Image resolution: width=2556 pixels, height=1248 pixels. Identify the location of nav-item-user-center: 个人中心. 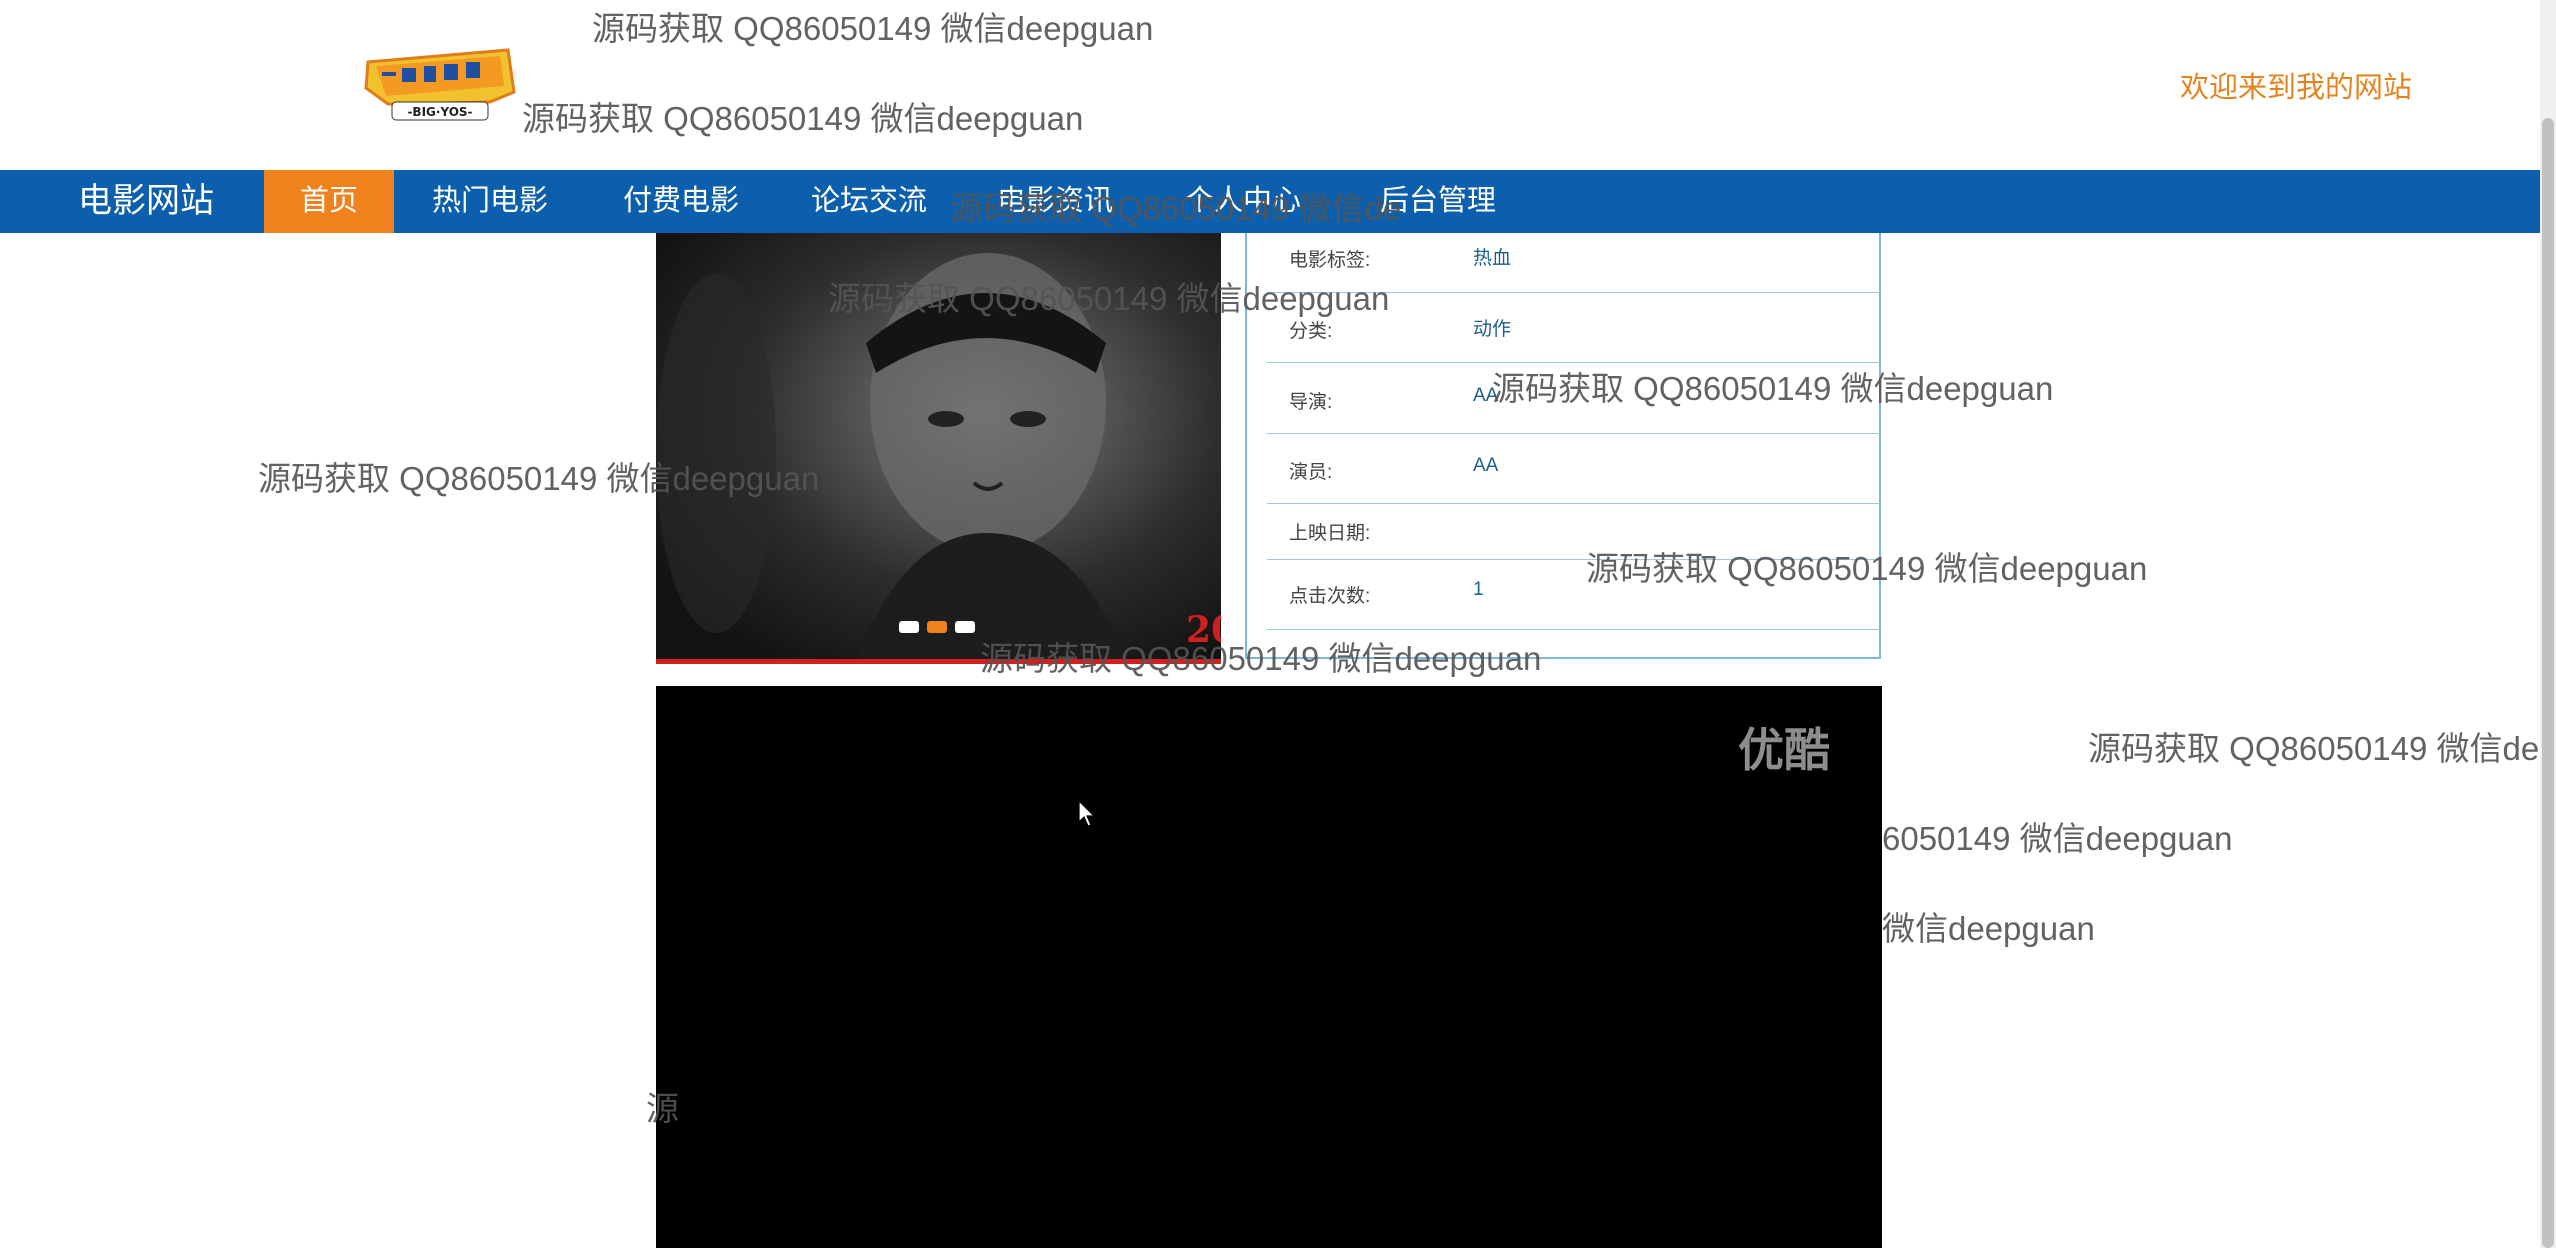
(1243, 201).